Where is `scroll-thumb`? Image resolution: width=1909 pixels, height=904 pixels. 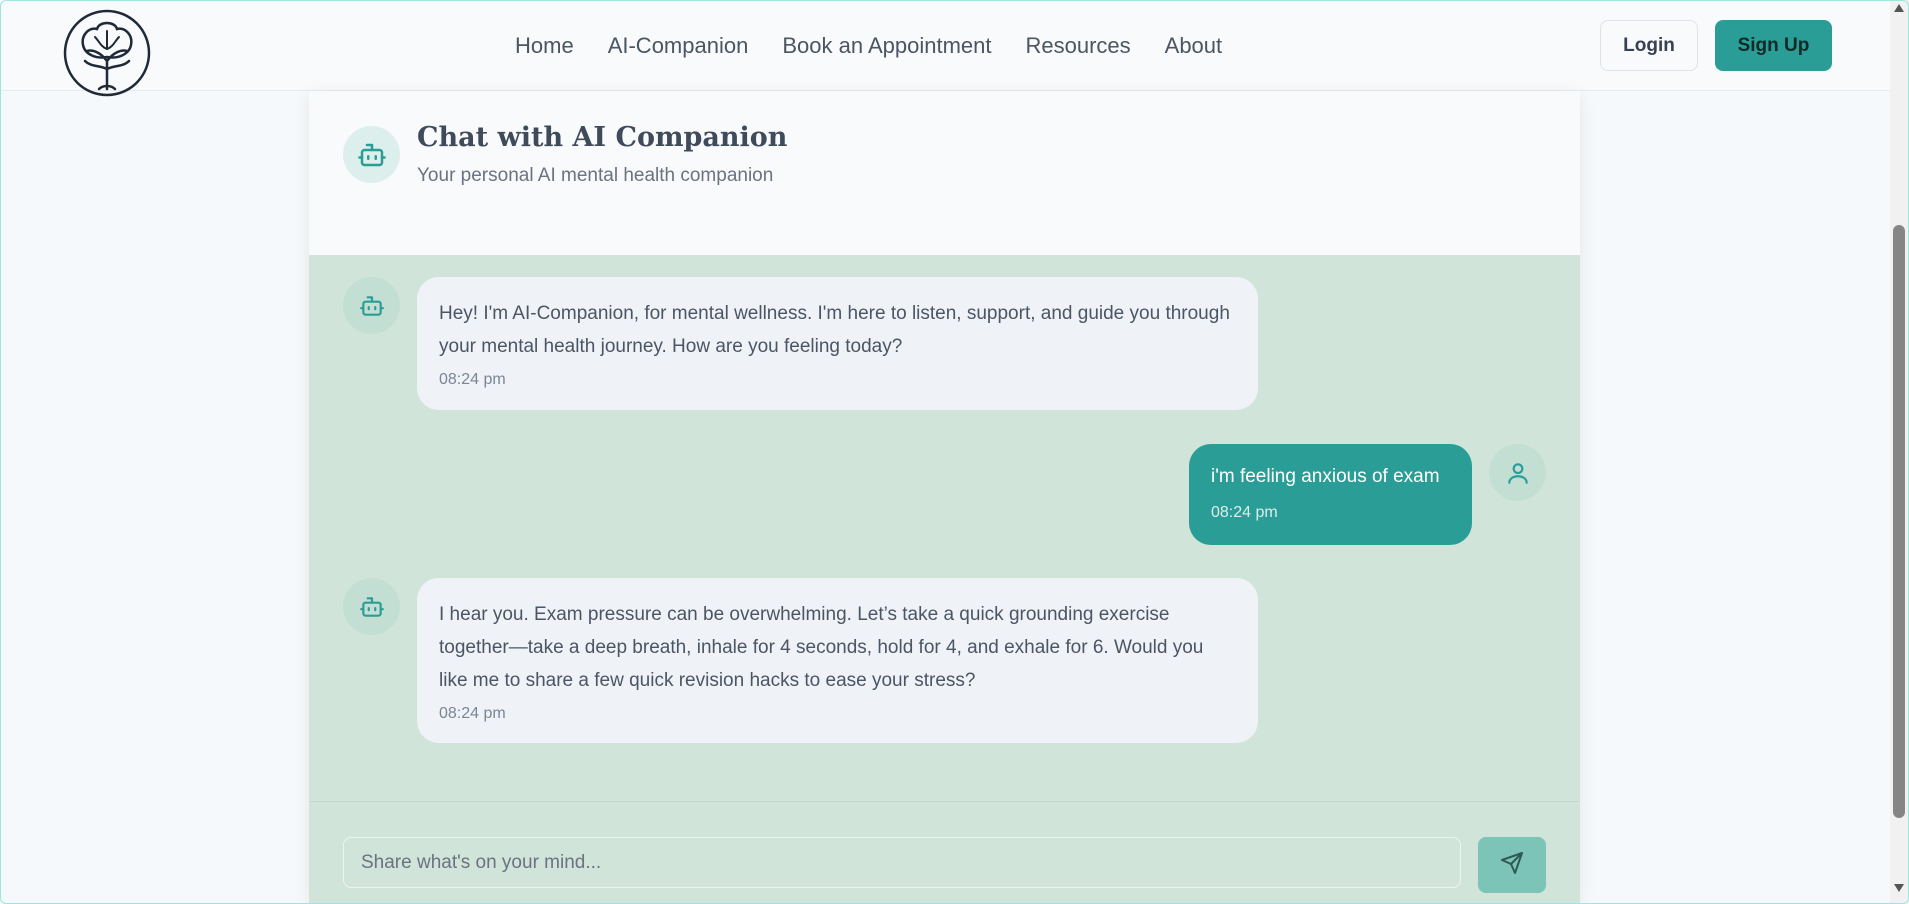 scroll-thumb is located at coordinates (1899, 521).